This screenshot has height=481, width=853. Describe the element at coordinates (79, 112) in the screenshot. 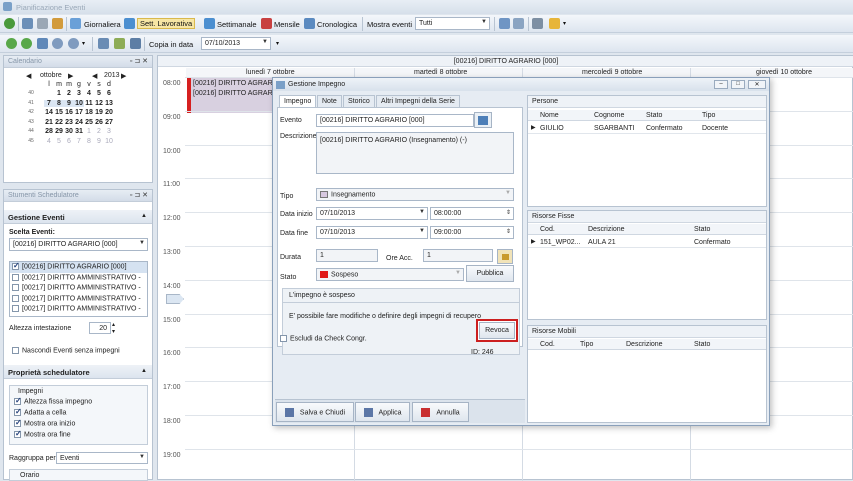

I see `calendar-day: 17` at that location.